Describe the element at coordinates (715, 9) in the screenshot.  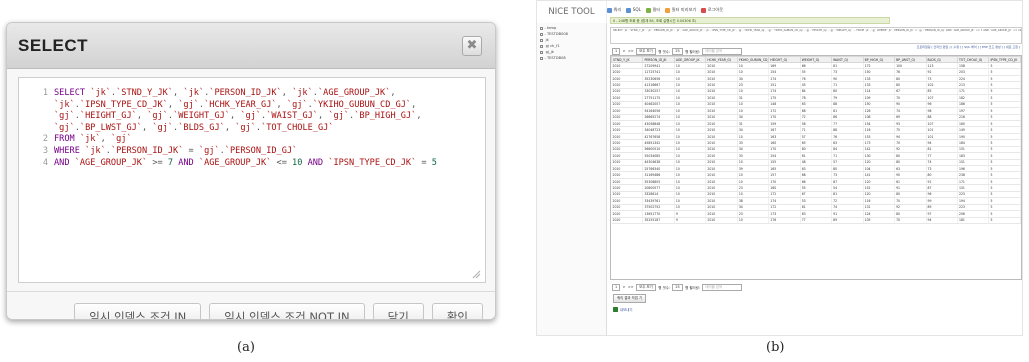
I see `menu-item-label: 로그아웃` at that location.